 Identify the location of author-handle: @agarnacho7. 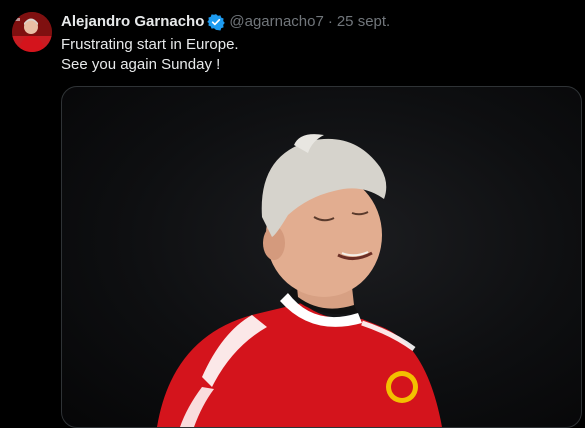
(276, 22).